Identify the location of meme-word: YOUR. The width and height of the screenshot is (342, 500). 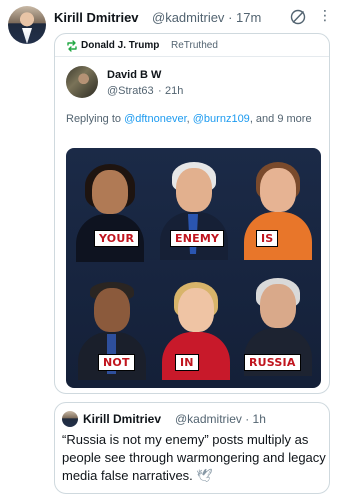
(117, 238).